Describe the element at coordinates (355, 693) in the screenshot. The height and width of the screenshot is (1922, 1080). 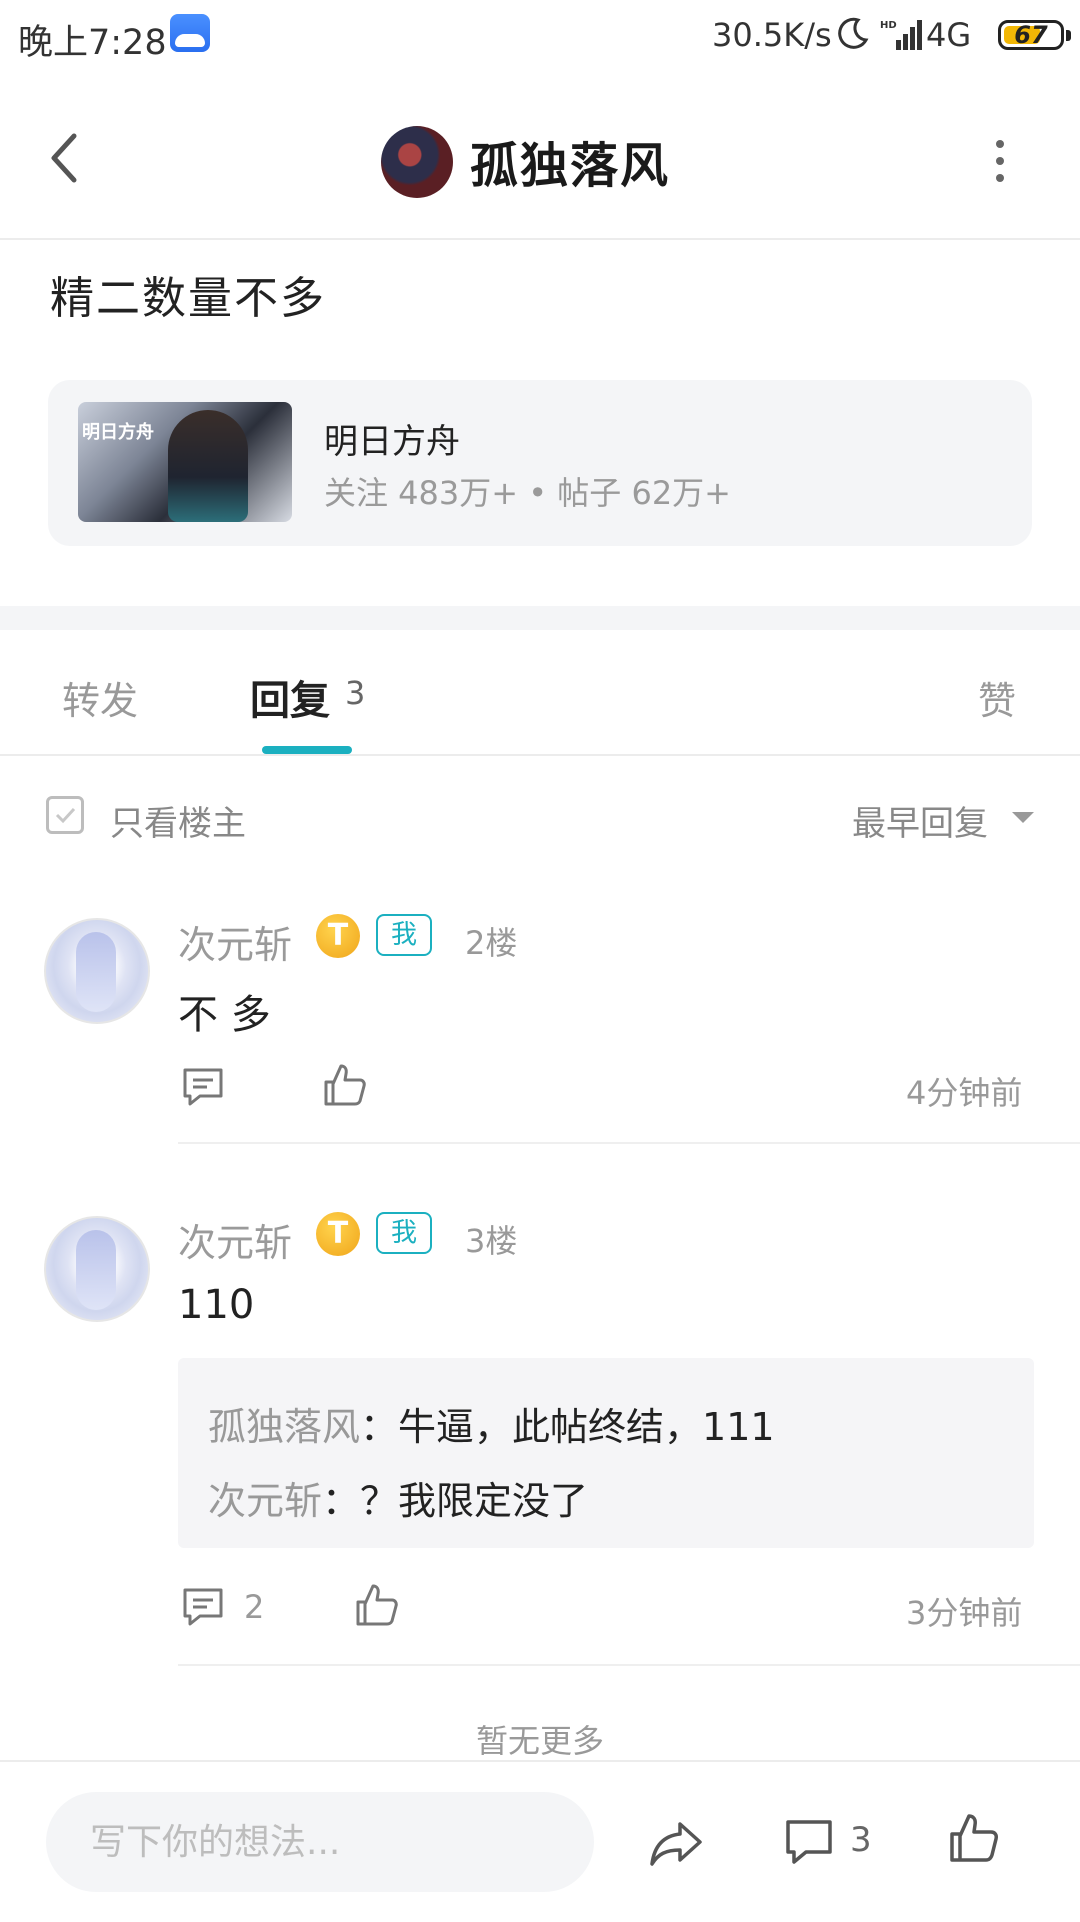
I see `tab-reply-count: 3` at that location.